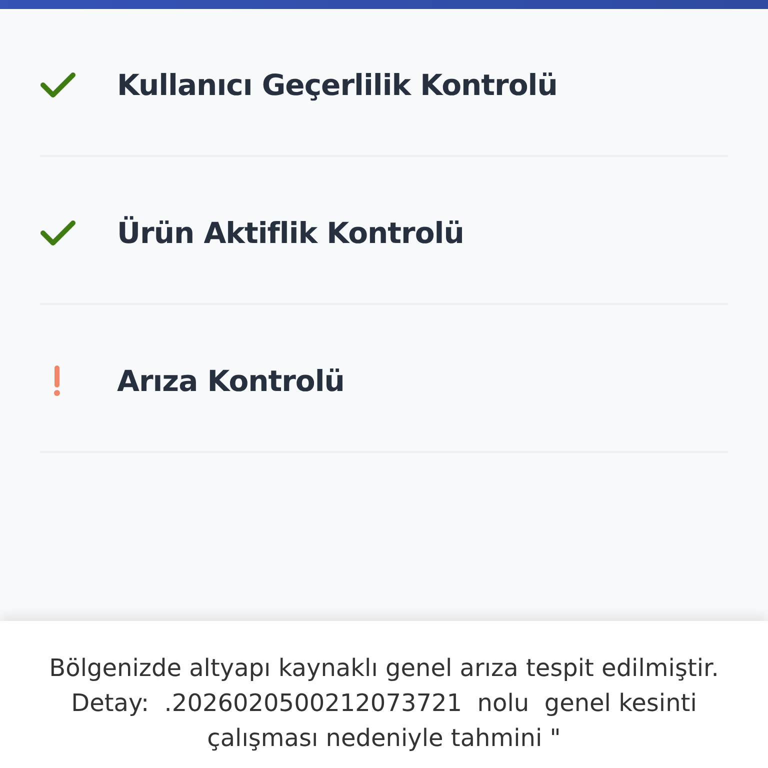  Describe the element at coordinates (384, 703) in the screenshot. I see `message-text: Bölgenizde altyapı kaynaklı genel arıza tespit edilmiştir. Detay: .2026020500212073721 nolu genel kesinti çalışması nedeniyle tahmini "` at that location.